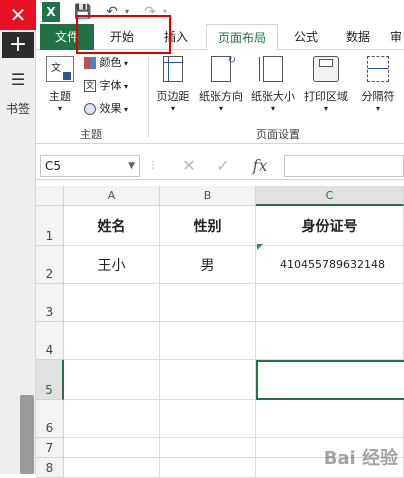 The width and height of the screenshot is (404, 478). What do you see at coordinates (189, 166) in the screenshot?
I see `cancel-icon: ✕` at bounding box center [189, 166].